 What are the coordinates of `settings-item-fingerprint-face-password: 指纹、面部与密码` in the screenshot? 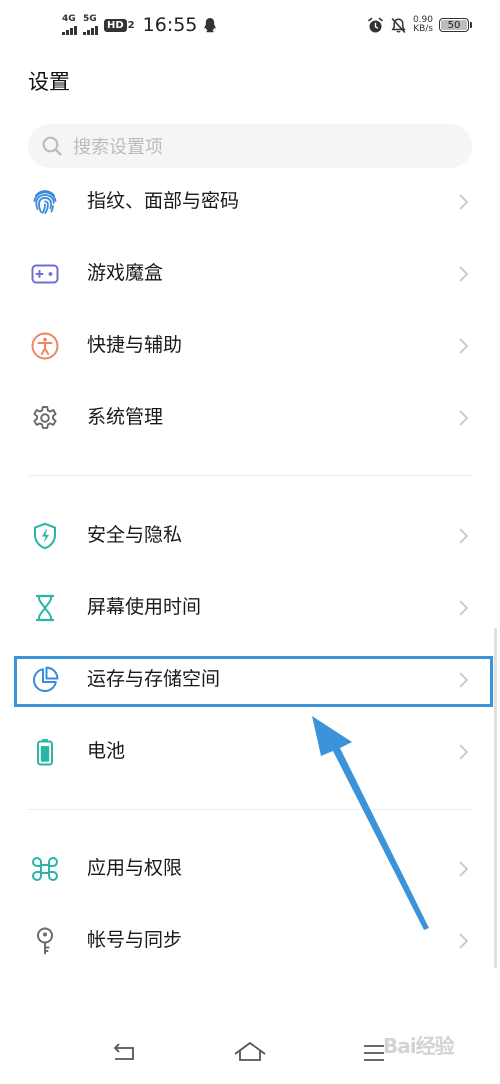 It's located at (250, 201).